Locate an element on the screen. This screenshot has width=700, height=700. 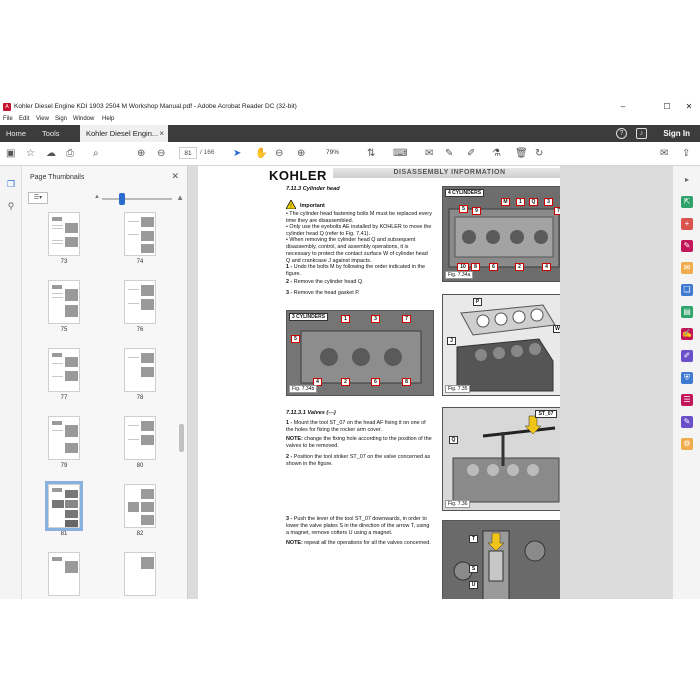
collapse-panel-icon: ▸ is located at coordinates (687, 180).